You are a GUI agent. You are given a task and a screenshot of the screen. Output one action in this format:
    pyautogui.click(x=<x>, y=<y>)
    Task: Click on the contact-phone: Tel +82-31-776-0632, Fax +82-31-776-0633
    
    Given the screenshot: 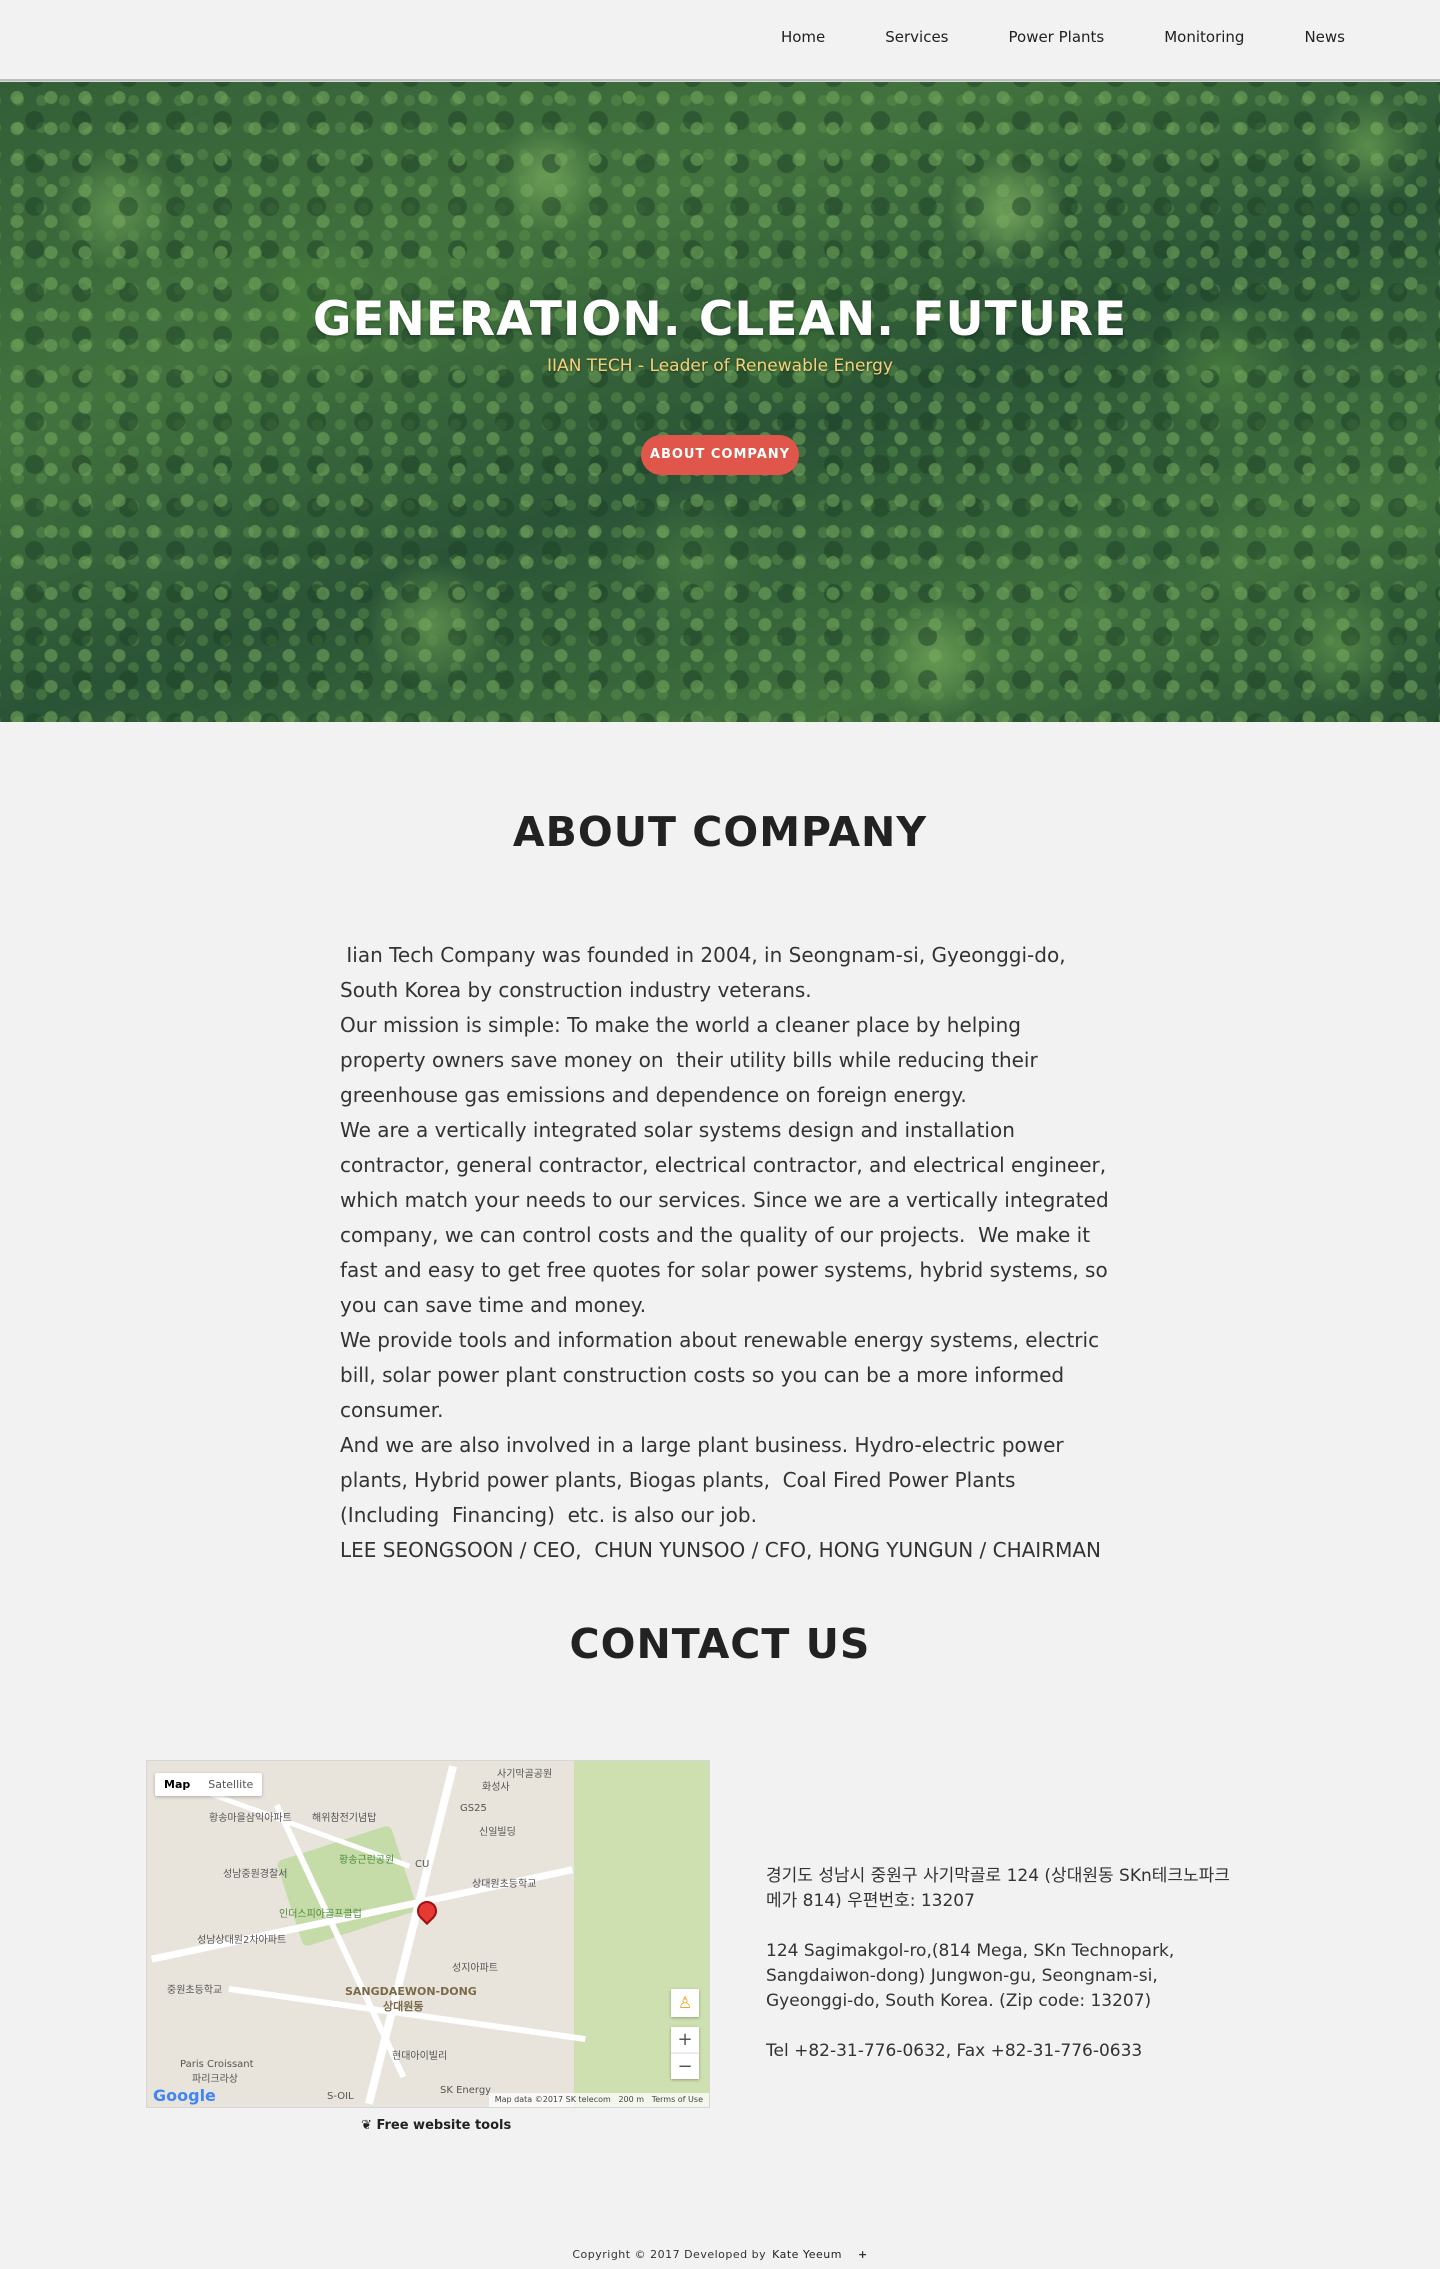 What is the action you would take?
    pyautogui.click(x=954, y=2051)
    